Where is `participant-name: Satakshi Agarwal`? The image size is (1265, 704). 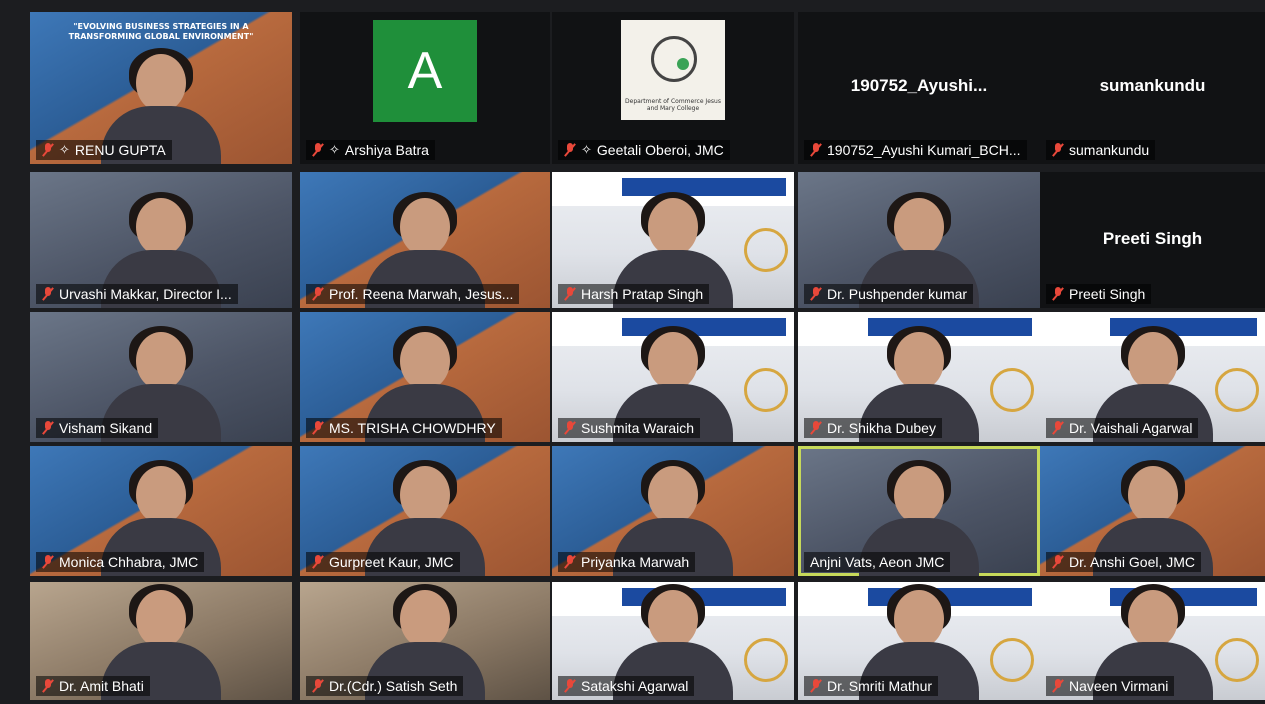
participant-name: Satakshi Agarwal is located at coordinates (635, 686).